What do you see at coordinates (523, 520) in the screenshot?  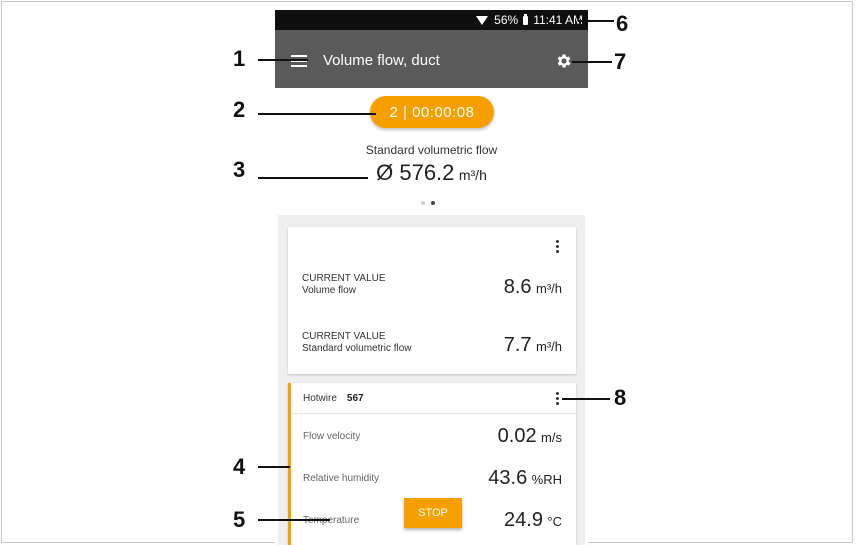 I see `measurement-number: 24.9` at bounding box center [523, 520].